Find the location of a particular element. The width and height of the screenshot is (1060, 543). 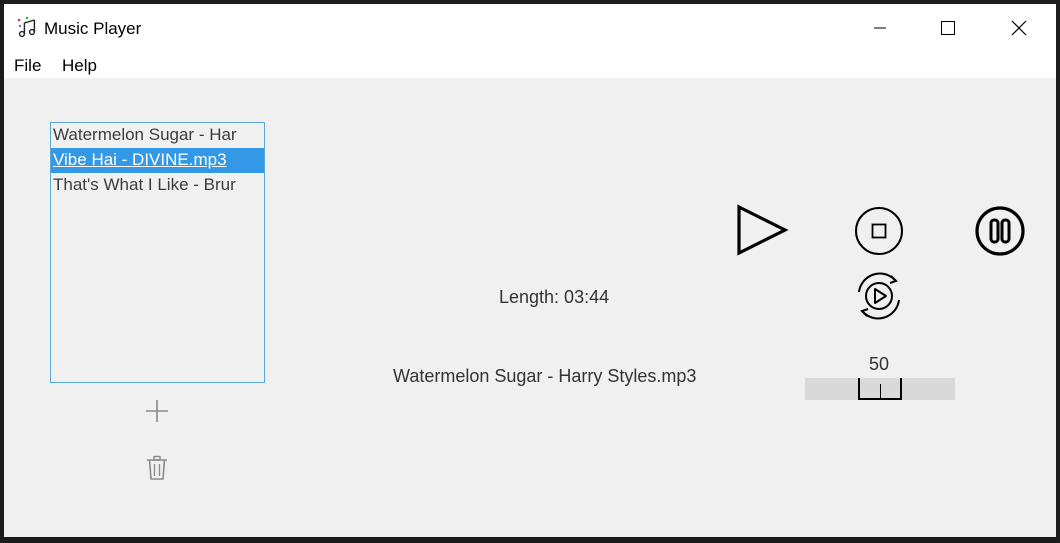

close-icon is located at coordinates (1019, 28).